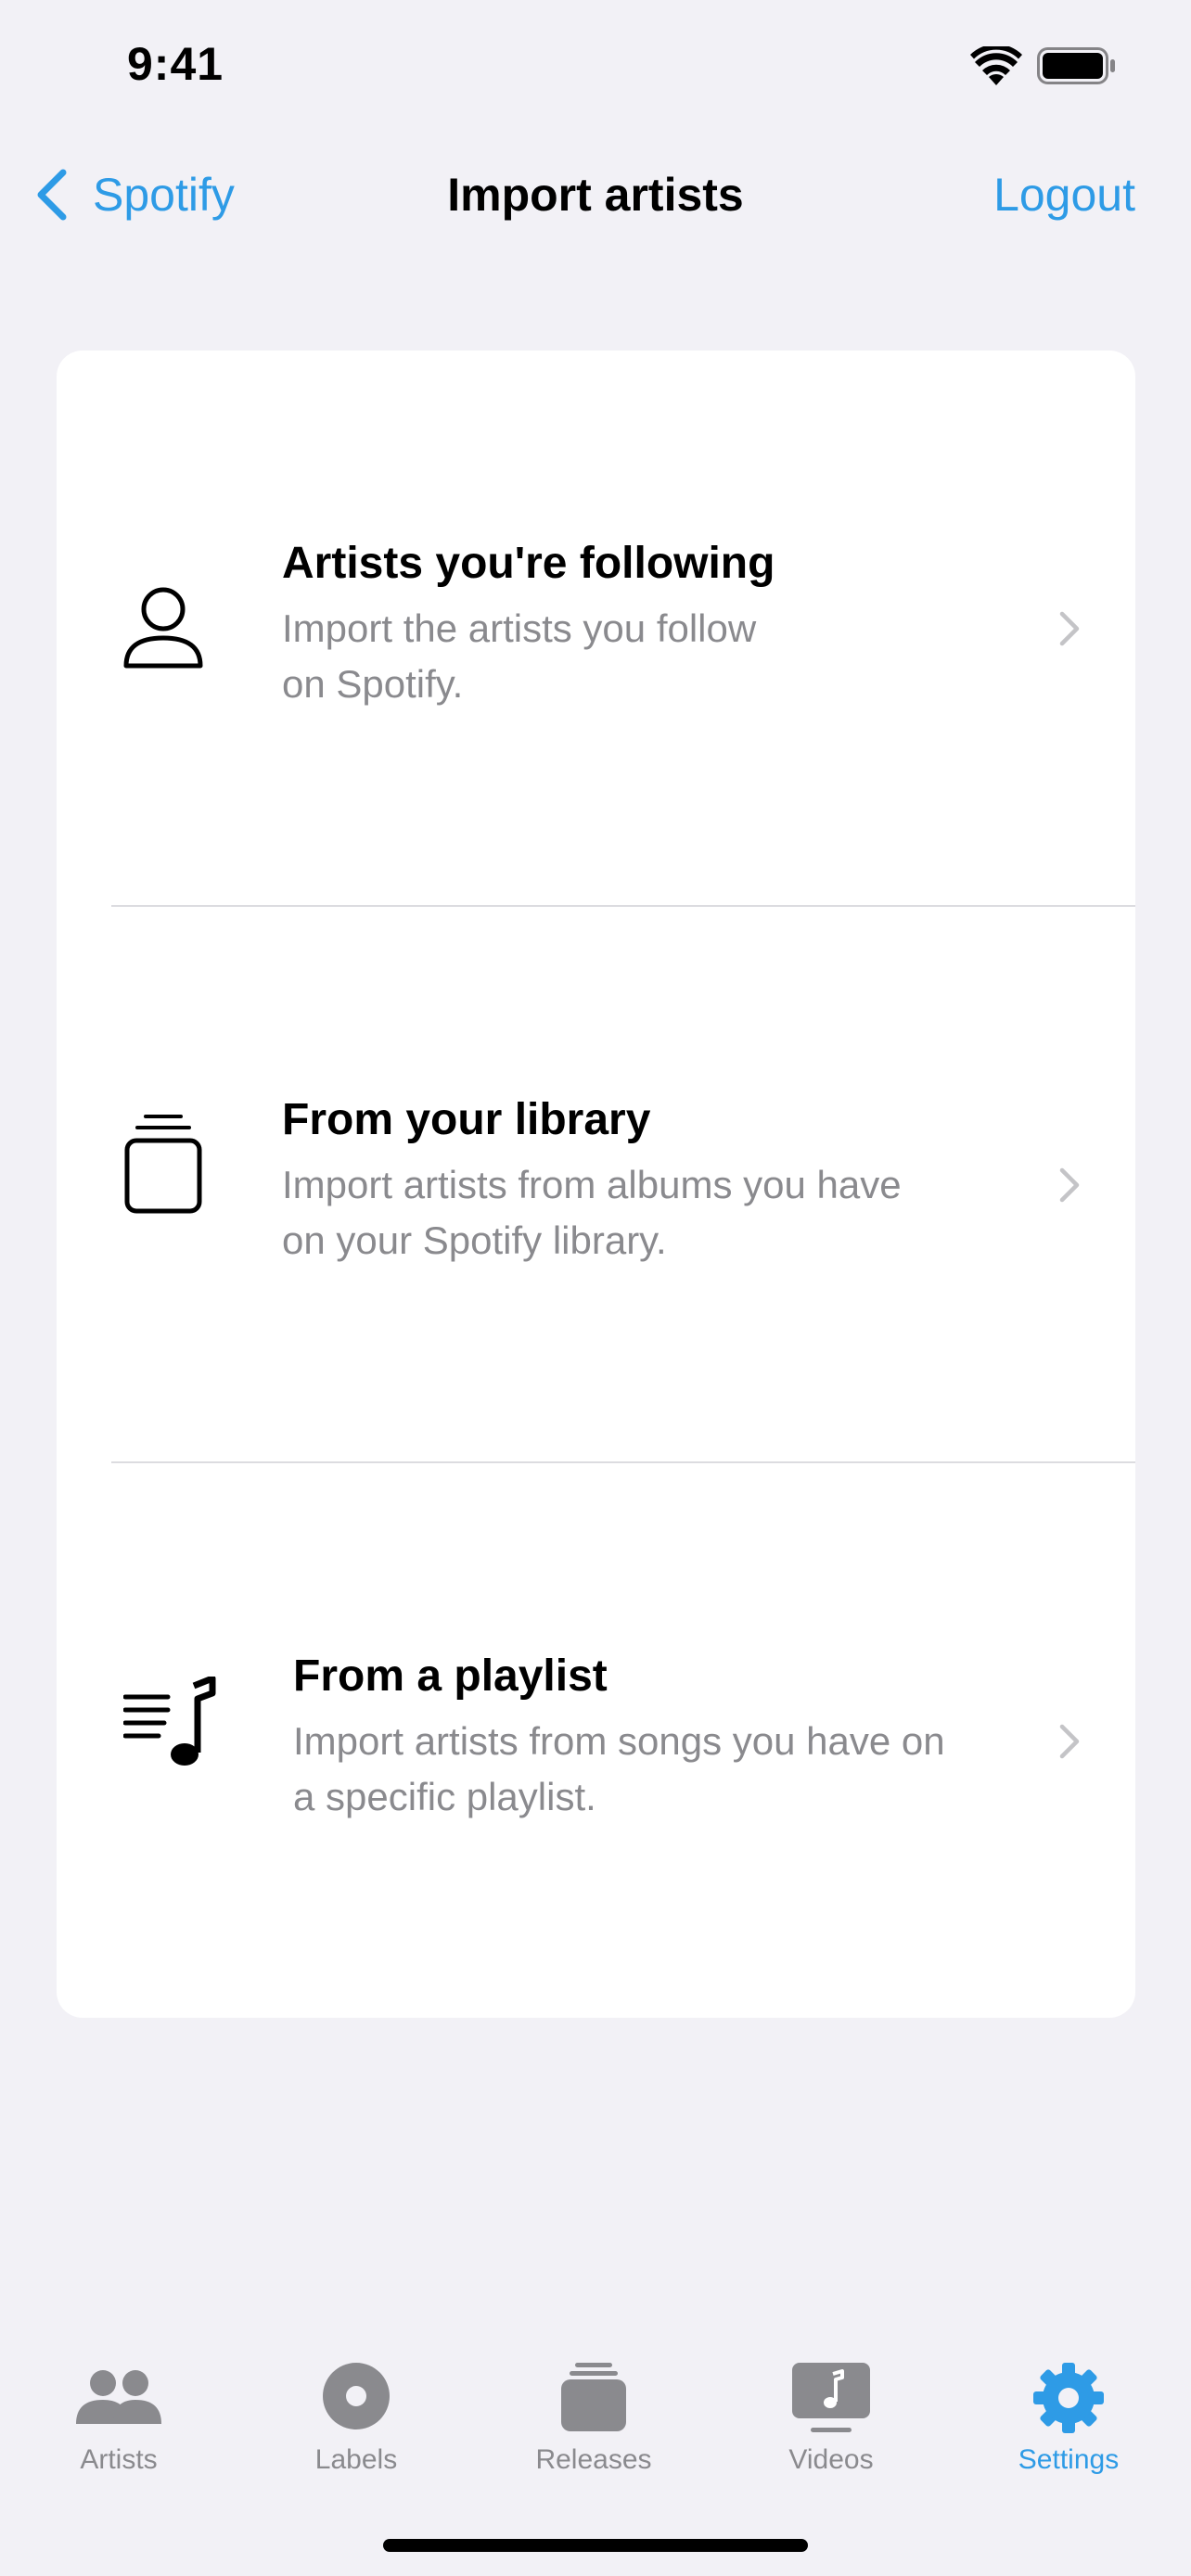 This screenshot has height=2576, width=1191. What do you see at coordinates (595, 65) in the screenshot?
I see `status-bar: 9:41` at bounding box center [595, 65].